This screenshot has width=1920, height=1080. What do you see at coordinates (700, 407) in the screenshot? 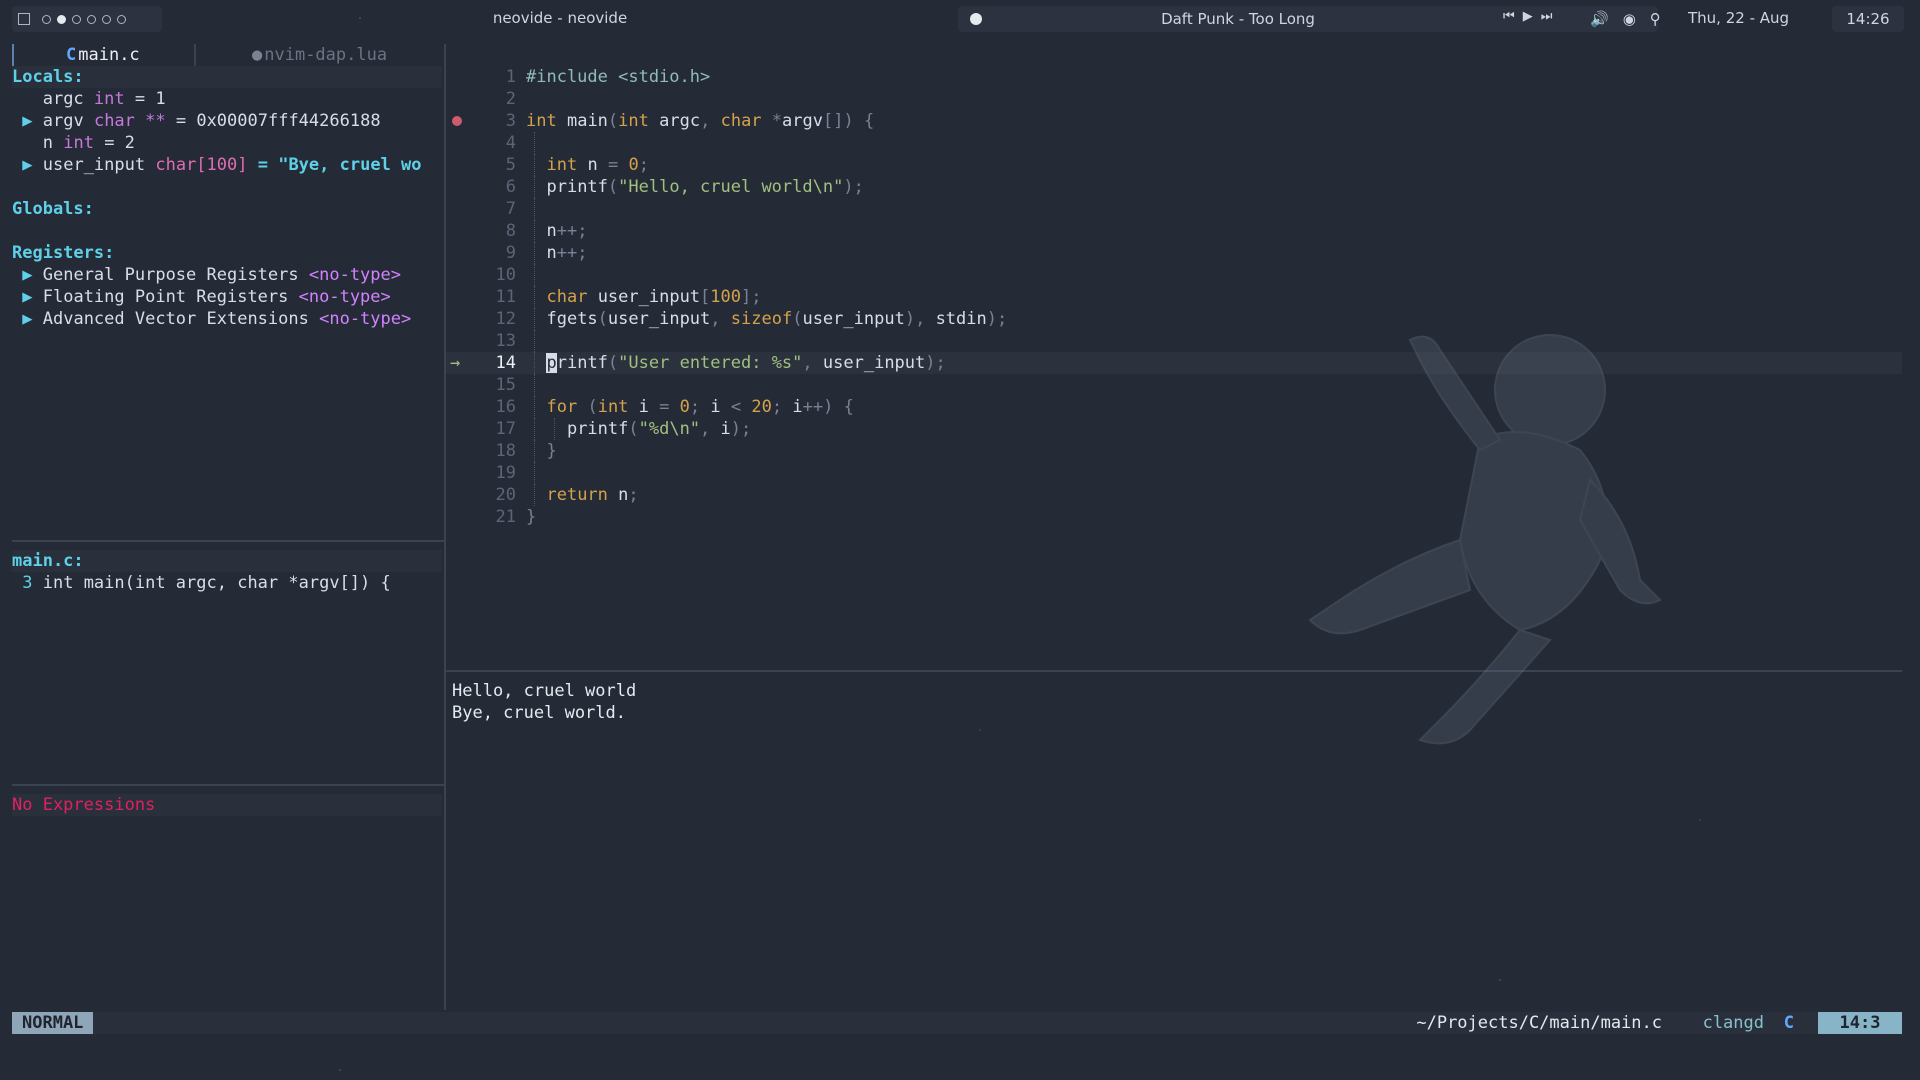
I see `code-text: for (int i = 0; i < 20; i++) {` at bounding box center [700, 407].